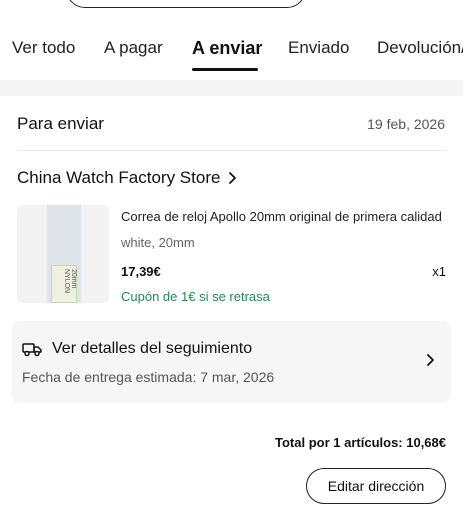 This screenshot has width=463, height=518. What do you see at coordinates (60, 123) in the screenshot?
I see `order-status-label: Para enviar` at bounding box center [60, 123].